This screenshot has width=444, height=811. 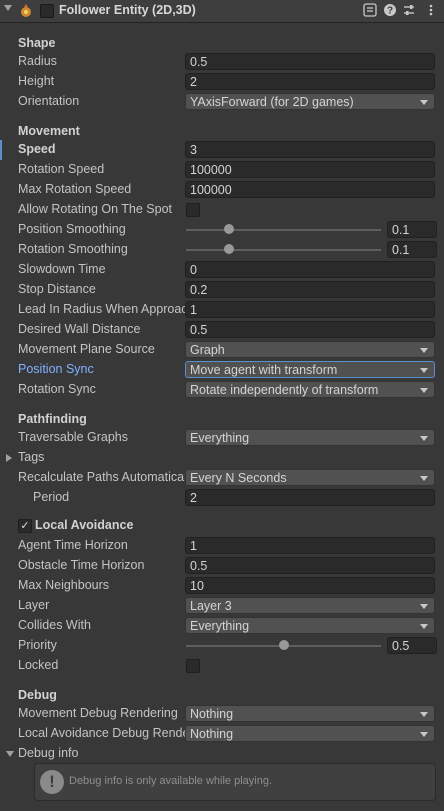 What do you see at coordinates (222, 754) in the screenshot?
I see `debug-info-row: Debug info` at bounding box center [222, 754].